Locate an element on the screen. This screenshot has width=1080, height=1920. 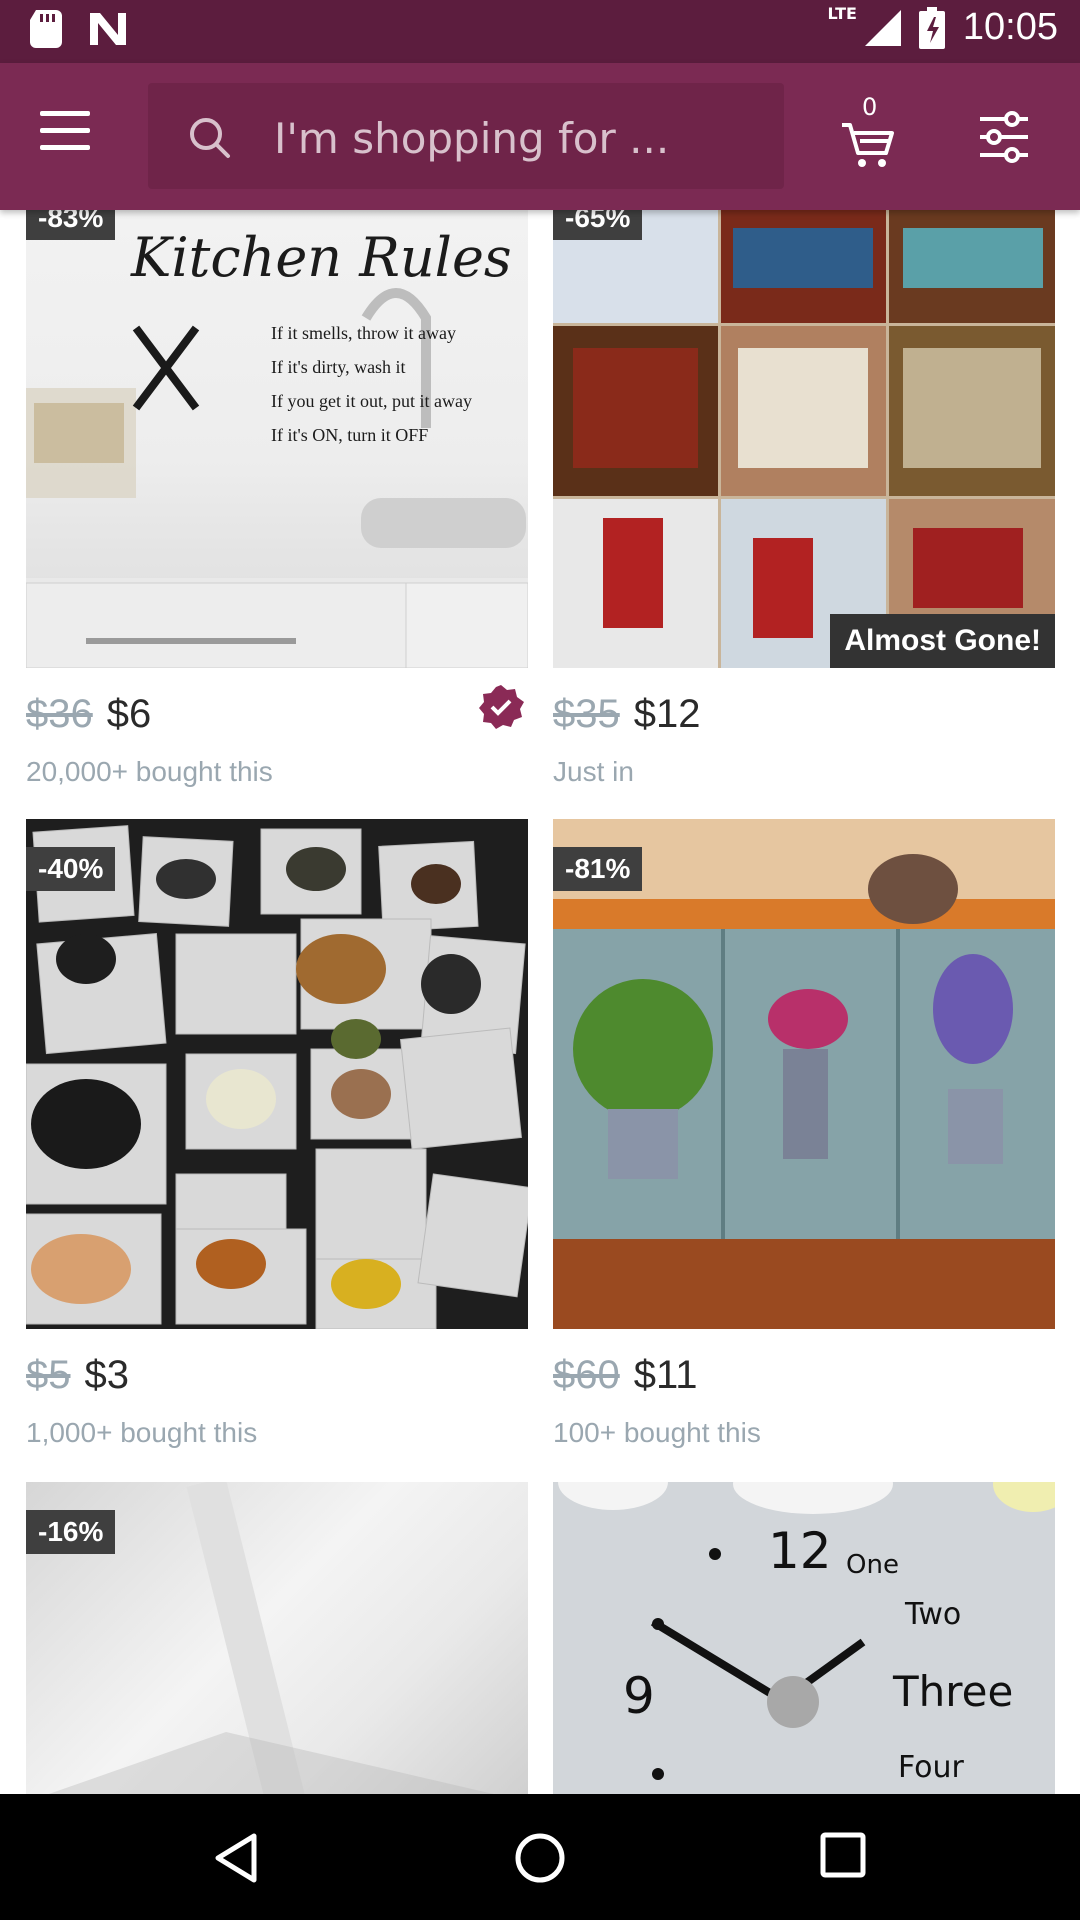
decal-title: Kitchen Rules is located at coordinates (321, 257).